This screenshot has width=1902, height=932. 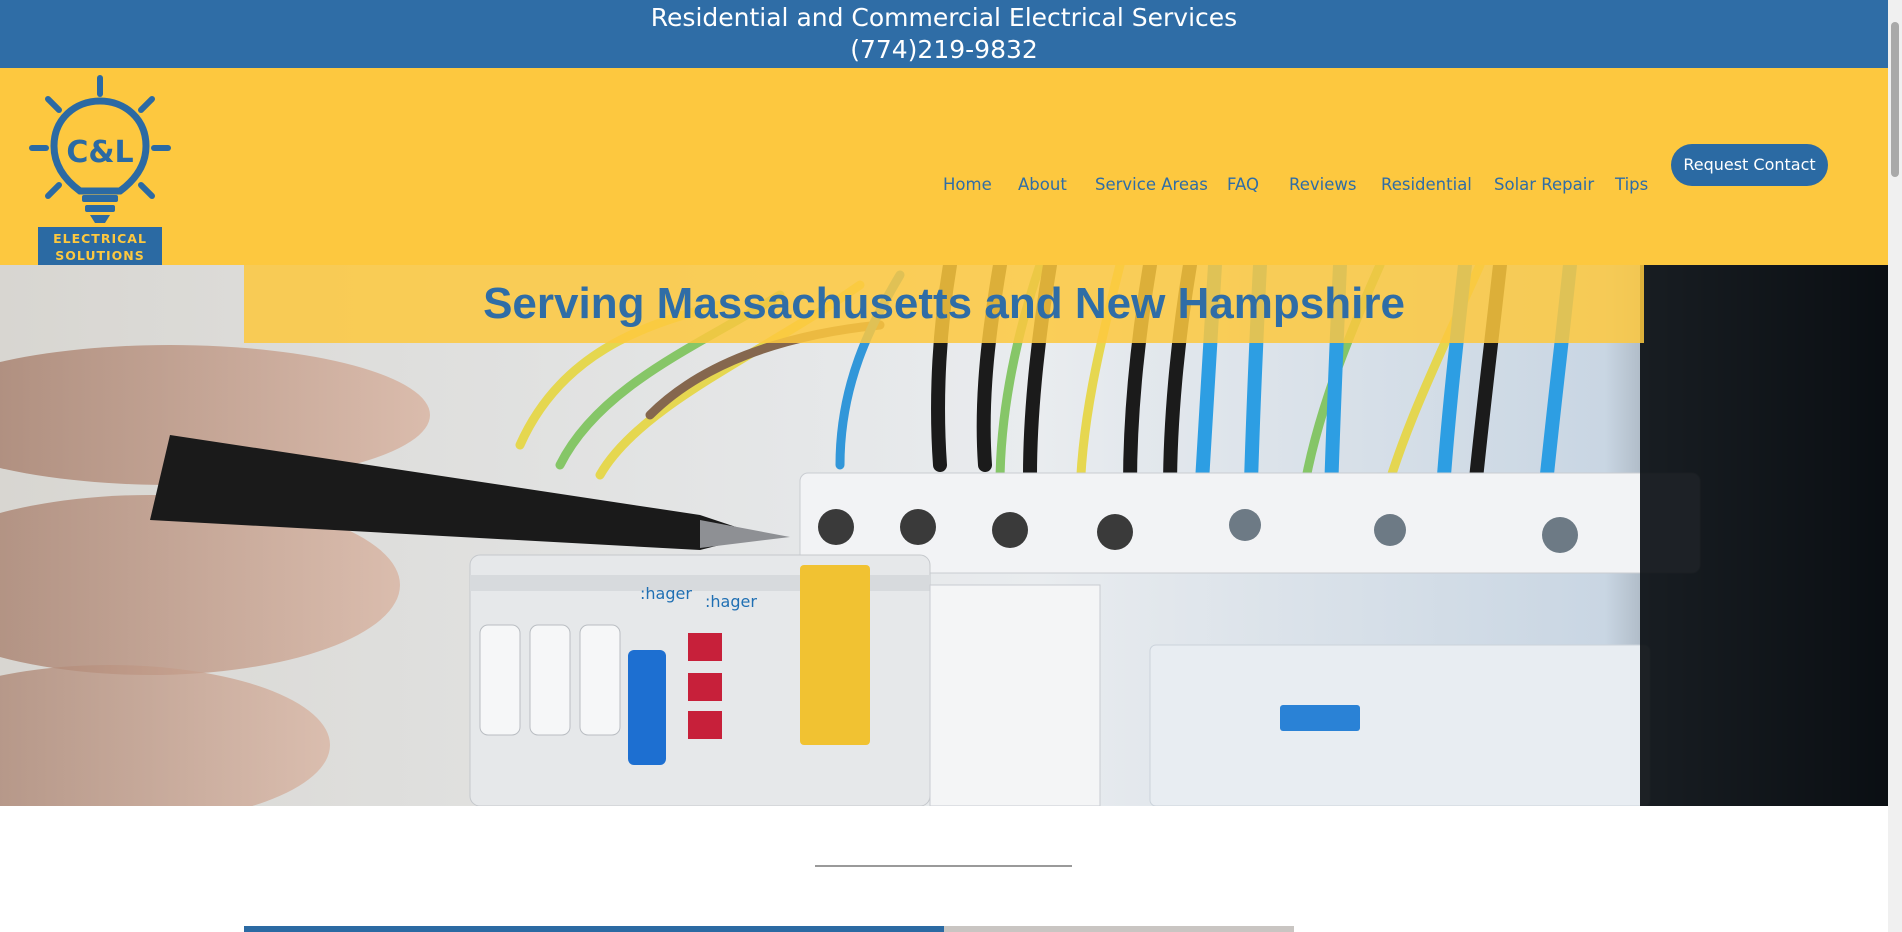 What do you see at coordinates (1119, 929) in the screenshot?
I see `next-section-image` at bounding box center [1119, 929].